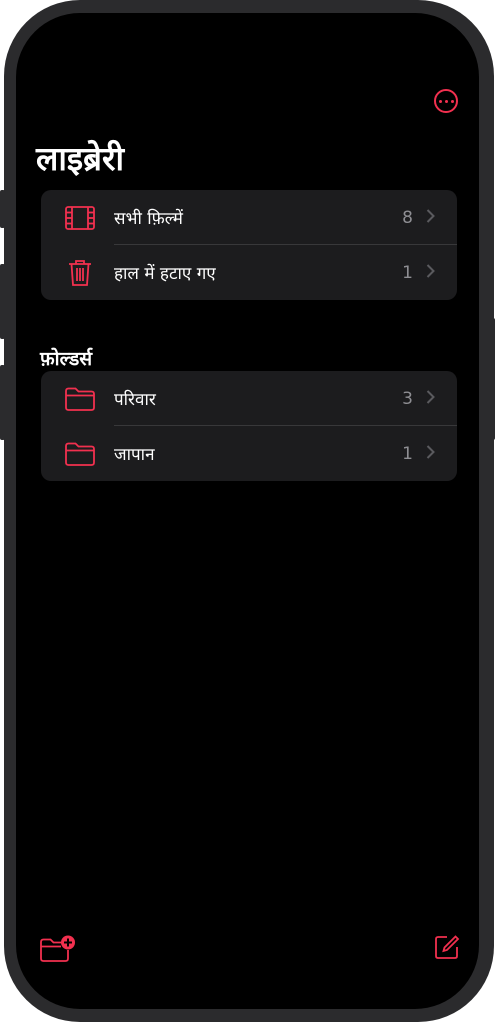 This screenshot has width=504, height=1024. I want to click on ellipsis-circle-icon, so click(446, 101).